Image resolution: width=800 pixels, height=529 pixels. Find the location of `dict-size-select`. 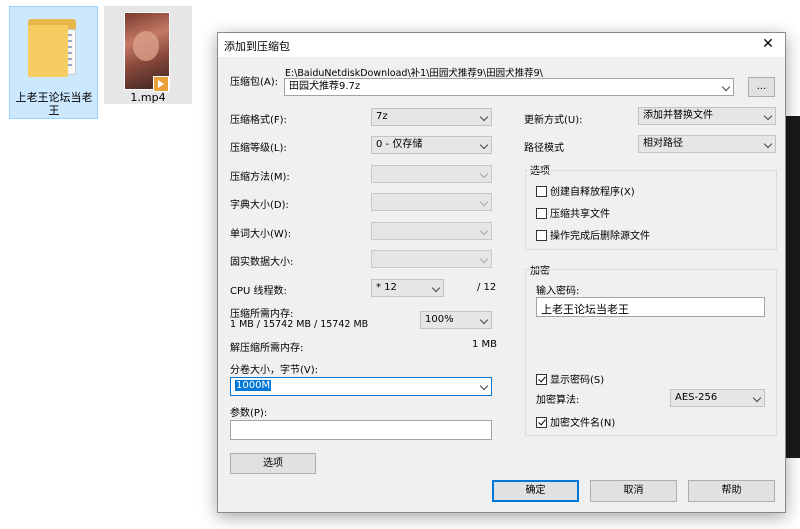

dict-size-select is located at coordinates (431, 202).